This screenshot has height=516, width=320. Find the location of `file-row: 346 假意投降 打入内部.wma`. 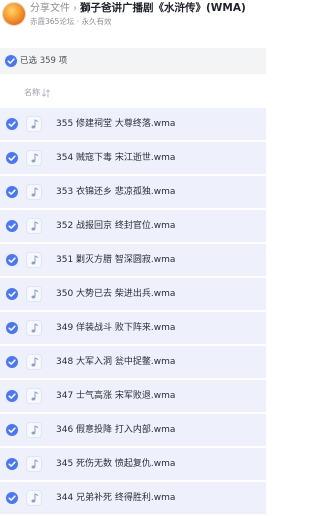

file-row: 346 假意投降 打入内部.wma is located at coordinates (133, 430).